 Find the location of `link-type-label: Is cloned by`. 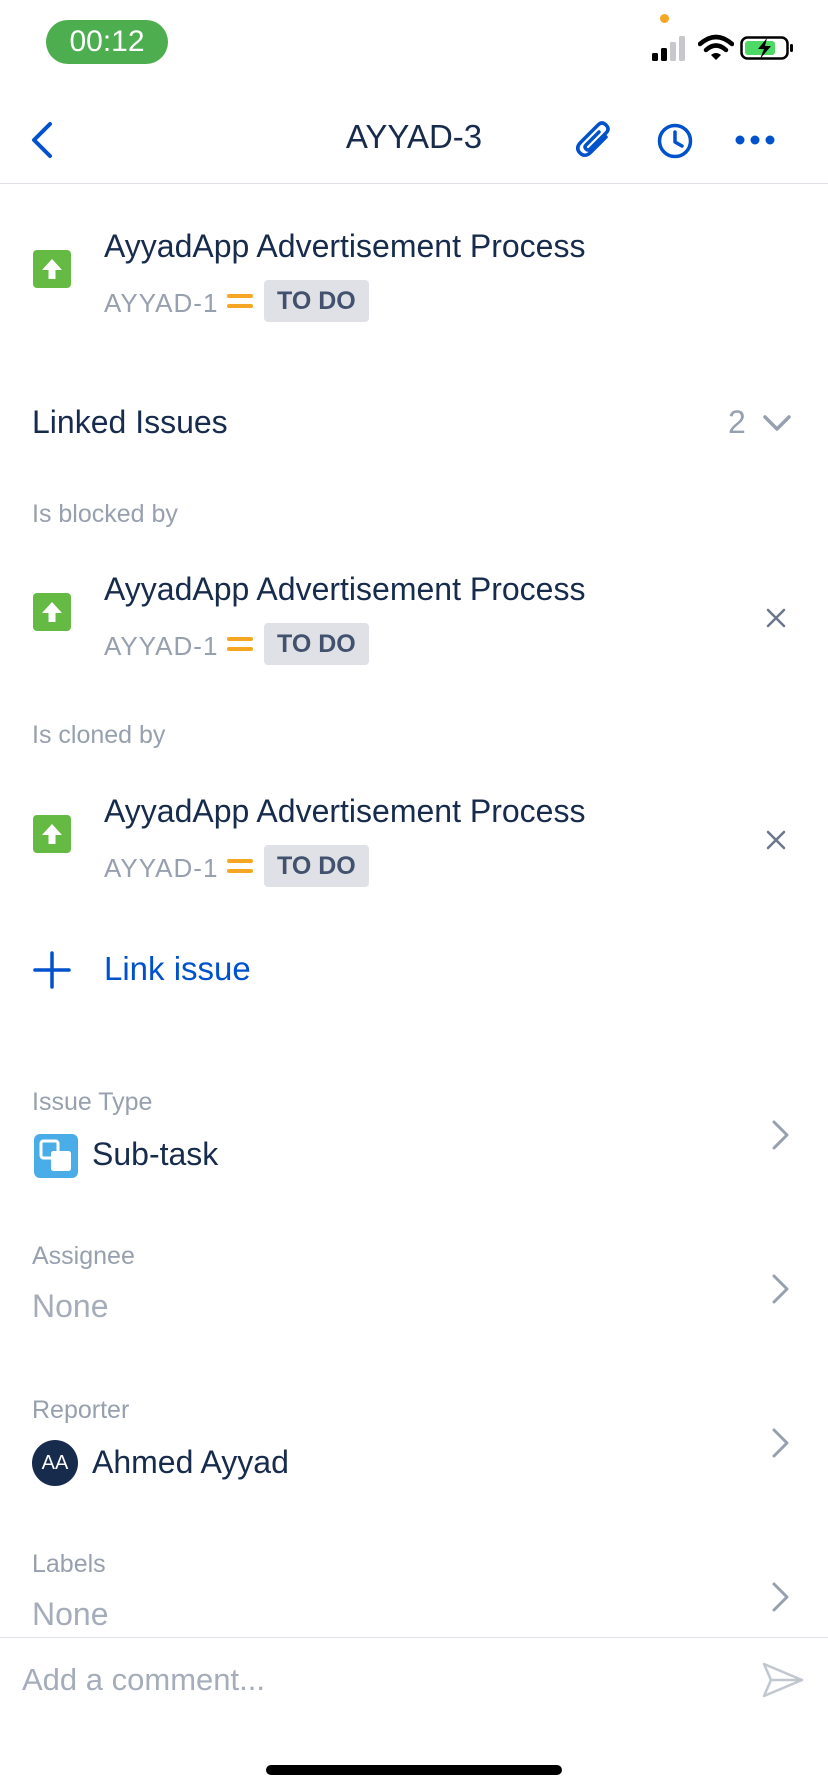

link-type-label: Is cloned by is located at coordinates (99, 735).